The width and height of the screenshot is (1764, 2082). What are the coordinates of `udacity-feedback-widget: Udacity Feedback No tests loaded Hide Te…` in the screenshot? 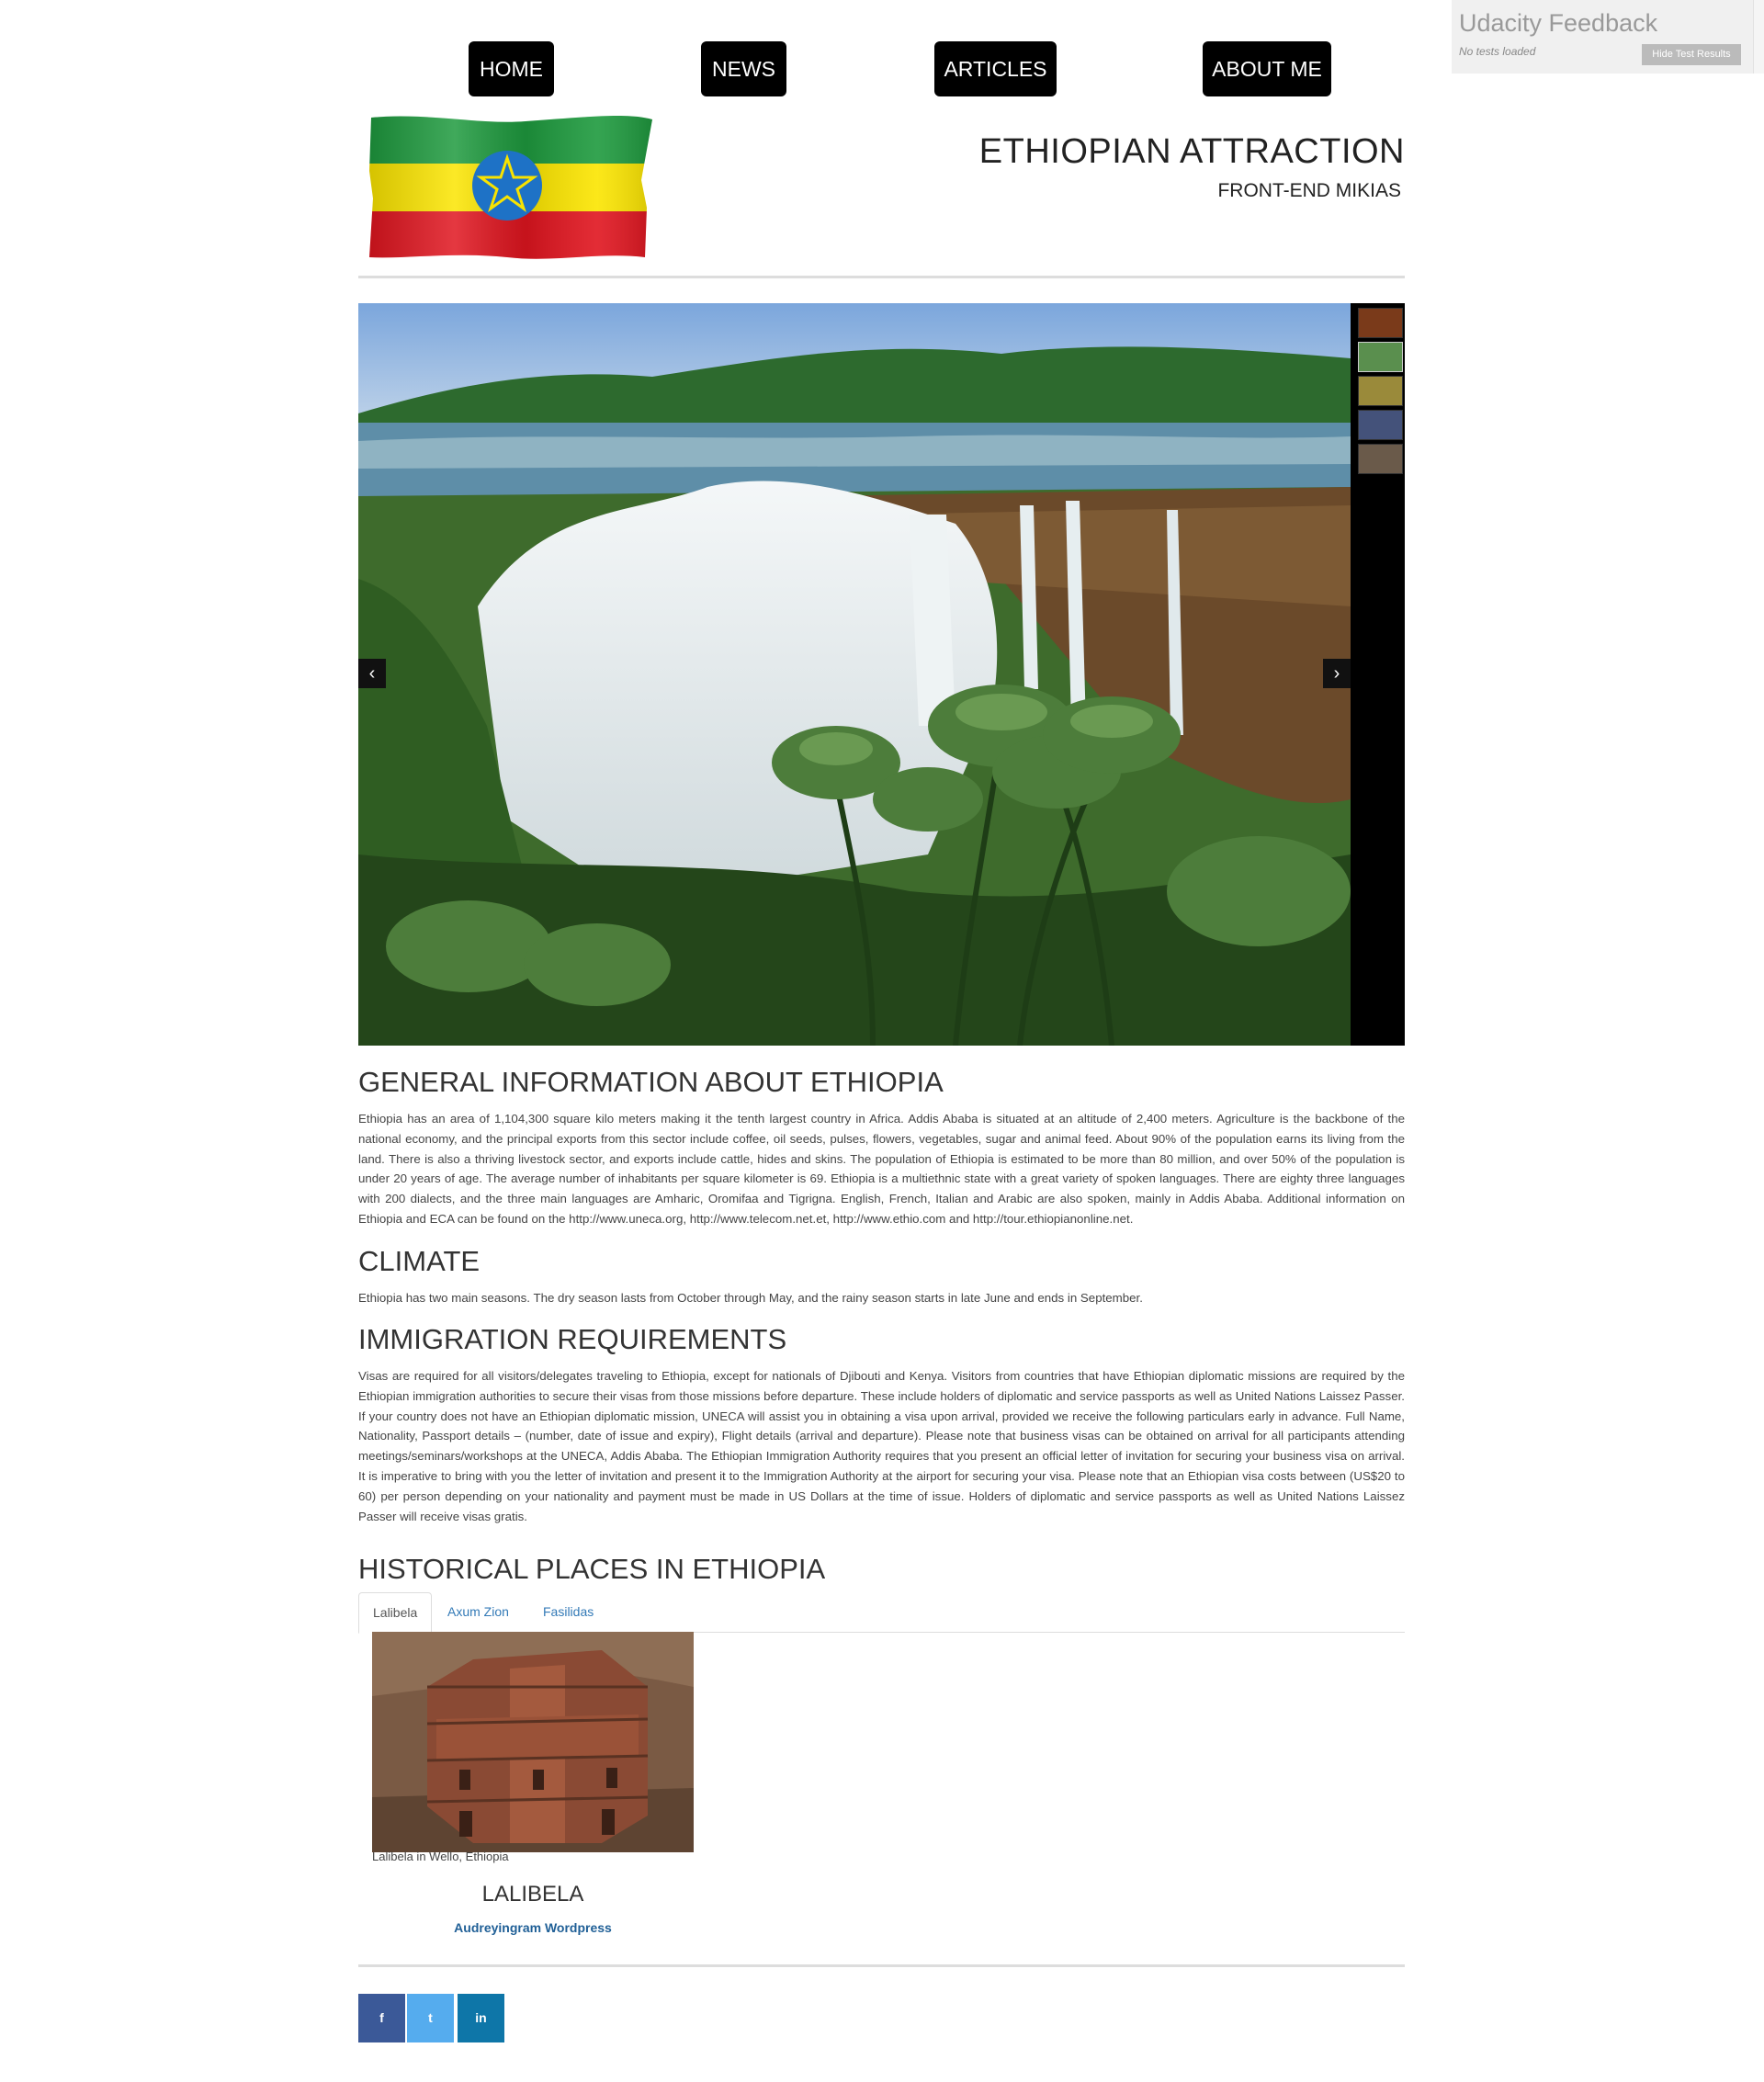 It's located at (1608, 37).